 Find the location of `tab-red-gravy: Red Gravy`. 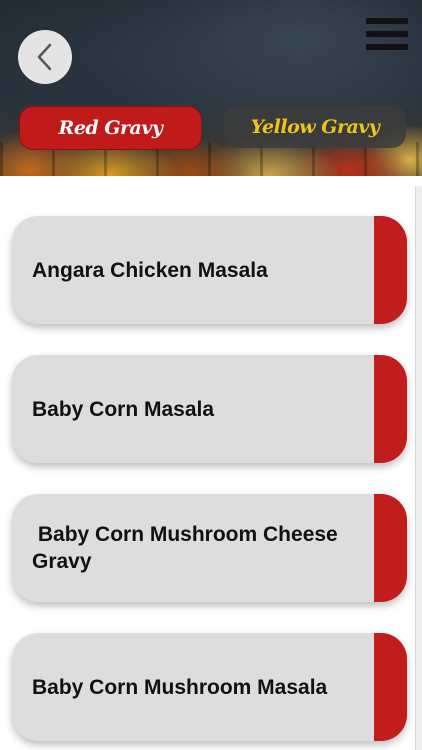

tab-red-gravy: Red Gravy is located at coordinates (110, 128).